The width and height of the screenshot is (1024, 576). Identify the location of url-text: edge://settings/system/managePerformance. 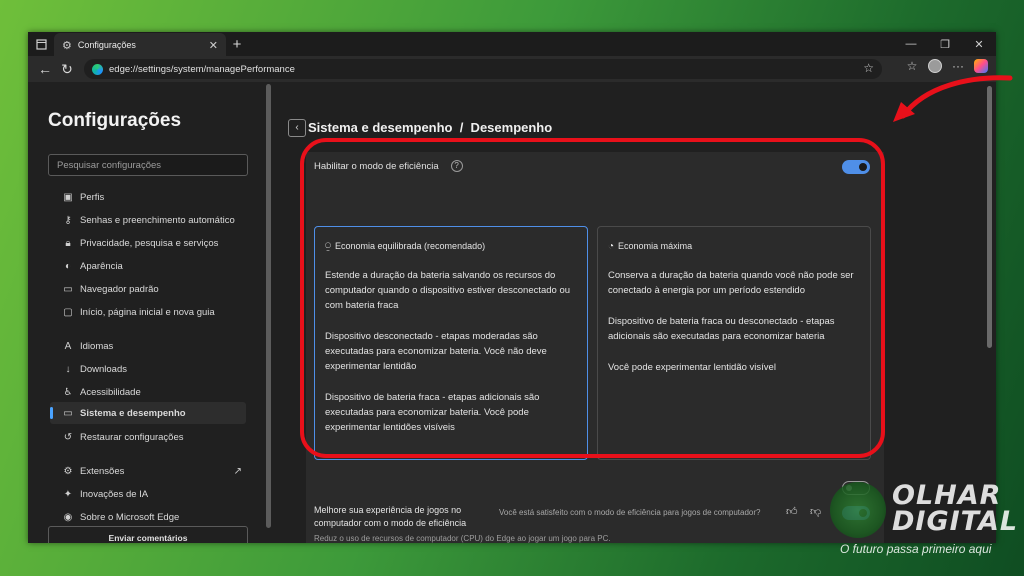
(202, 69).